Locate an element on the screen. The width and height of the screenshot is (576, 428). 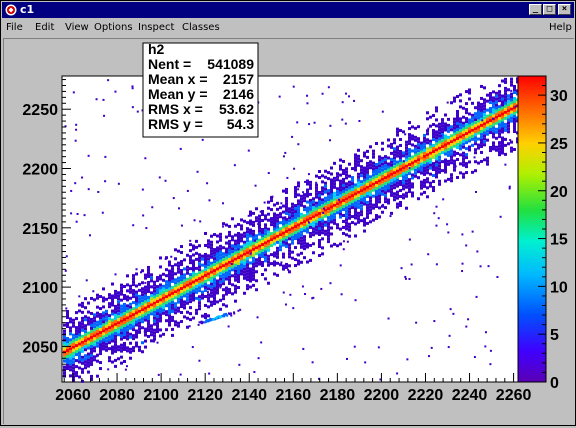
menu-help: Help is located at coordinates (560, 27).